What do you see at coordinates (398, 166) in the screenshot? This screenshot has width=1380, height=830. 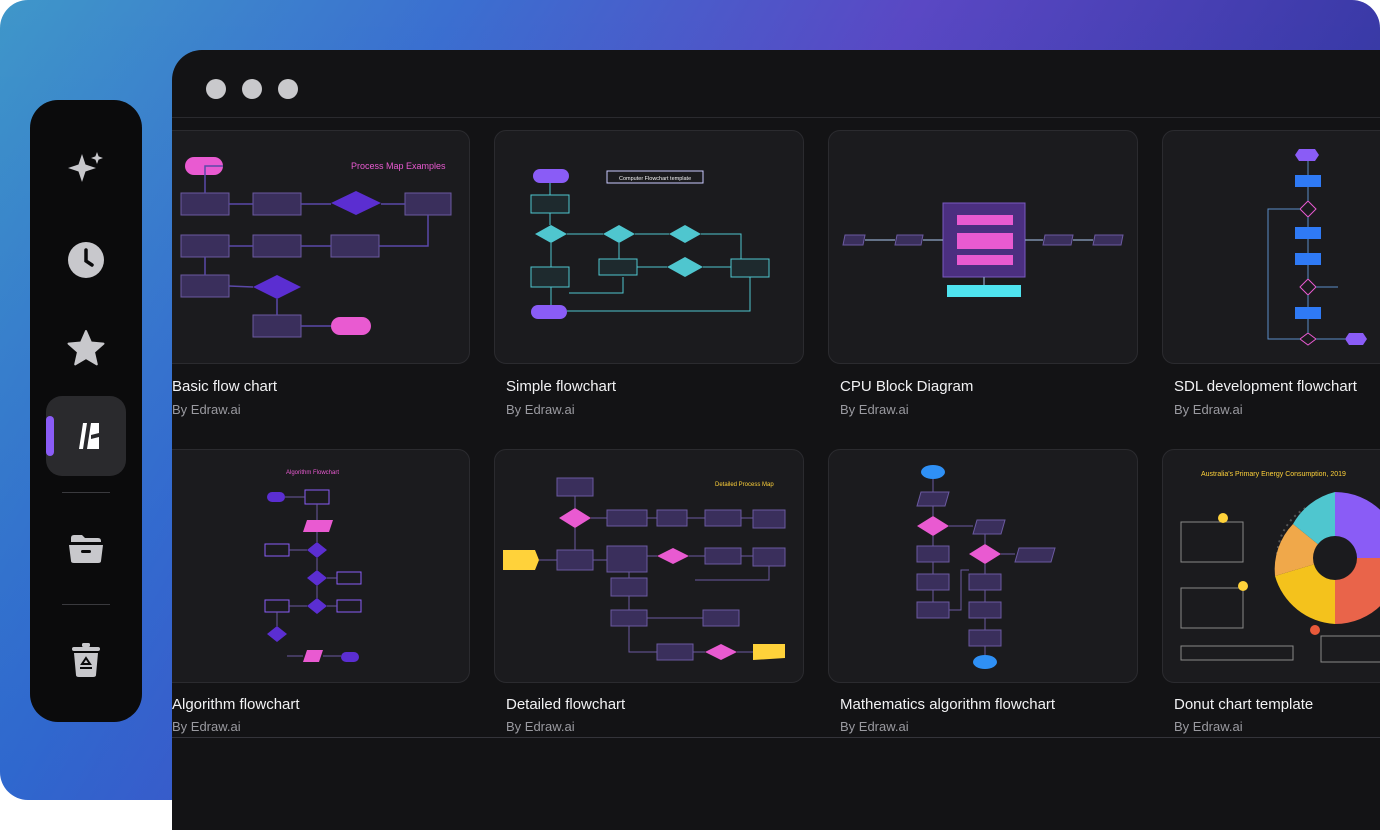 I see `preview-heading: Process Map Examples` at bounding box center [398, 166].